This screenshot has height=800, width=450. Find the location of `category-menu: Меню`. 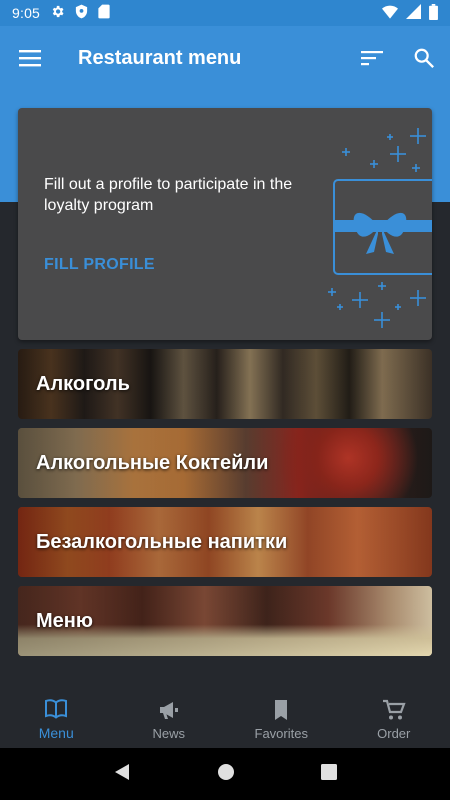

category-menu: Меню is located at coordinates (225, 621).